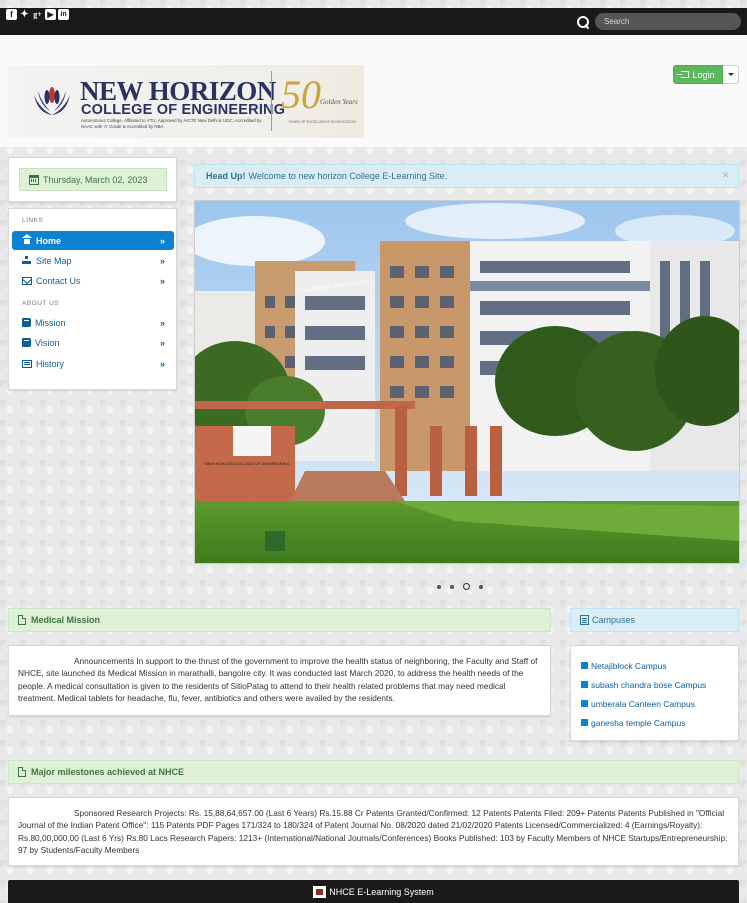 Image resolution: width=747 pixels, height=903 pixels. Describe the element at coordinates (381, 891) in the screenshot. I see `footer-text: NHCE E-Learning System` at that location.